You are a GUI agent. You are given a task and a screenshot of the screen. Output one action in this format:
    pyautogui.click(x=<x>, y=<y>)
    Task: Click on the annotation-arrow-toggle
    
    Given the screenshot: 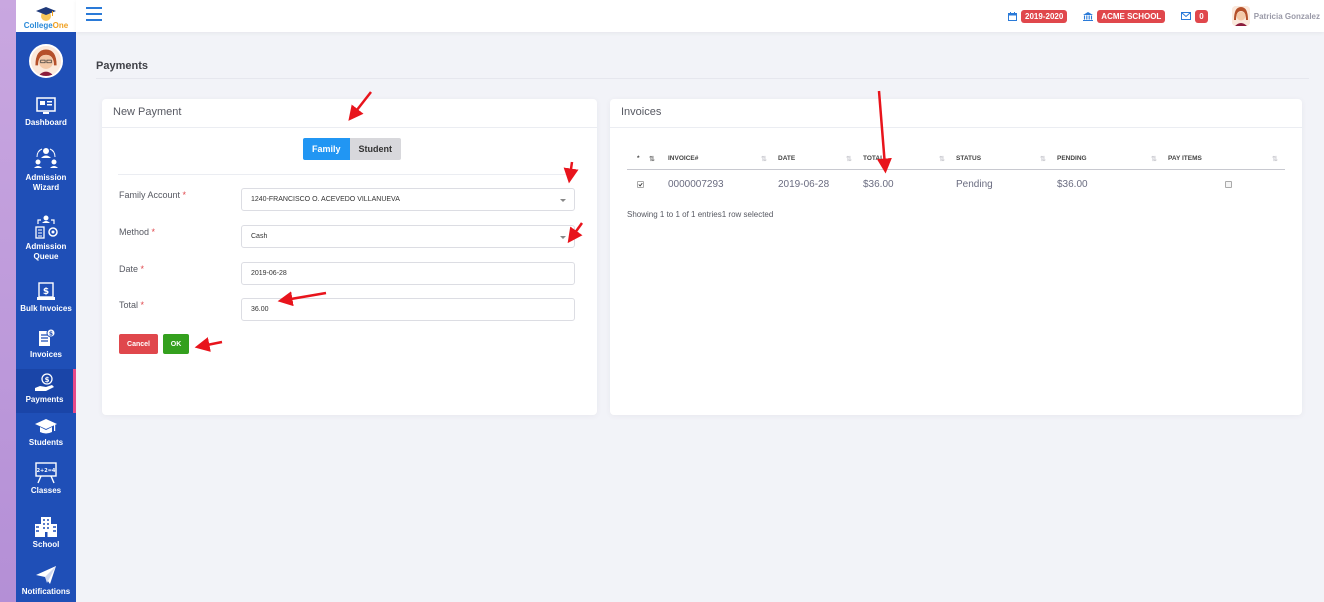 What is the action you would take?
    pyautogui.click(x=360, y=106)
    